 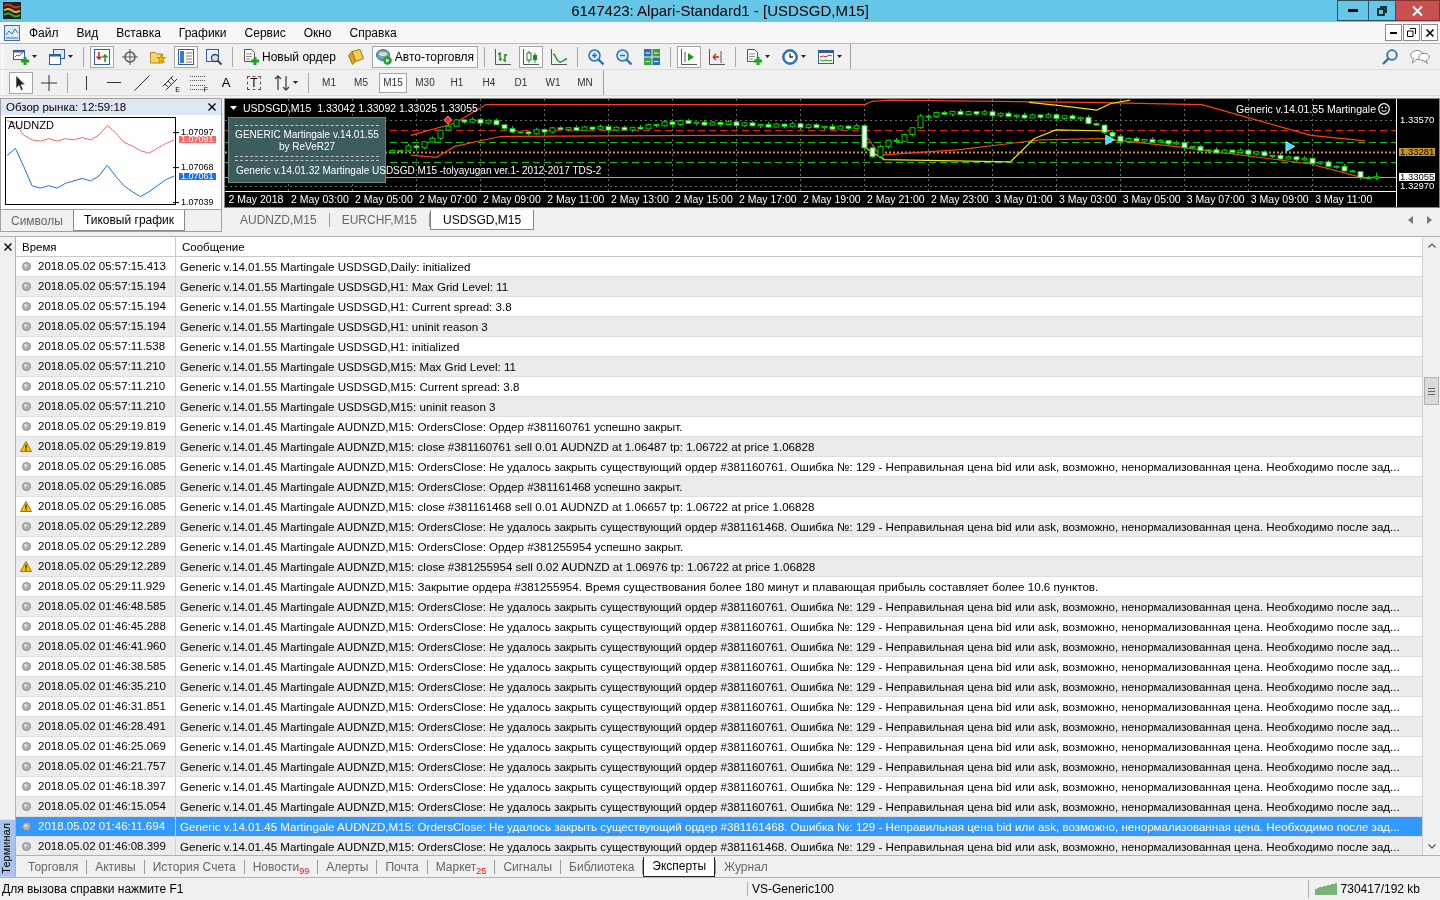 What do you see at coordinates (289, 56) in the screenshot?
I see `toolbar-button: Новый ордер` at bounding box center [289, 56].